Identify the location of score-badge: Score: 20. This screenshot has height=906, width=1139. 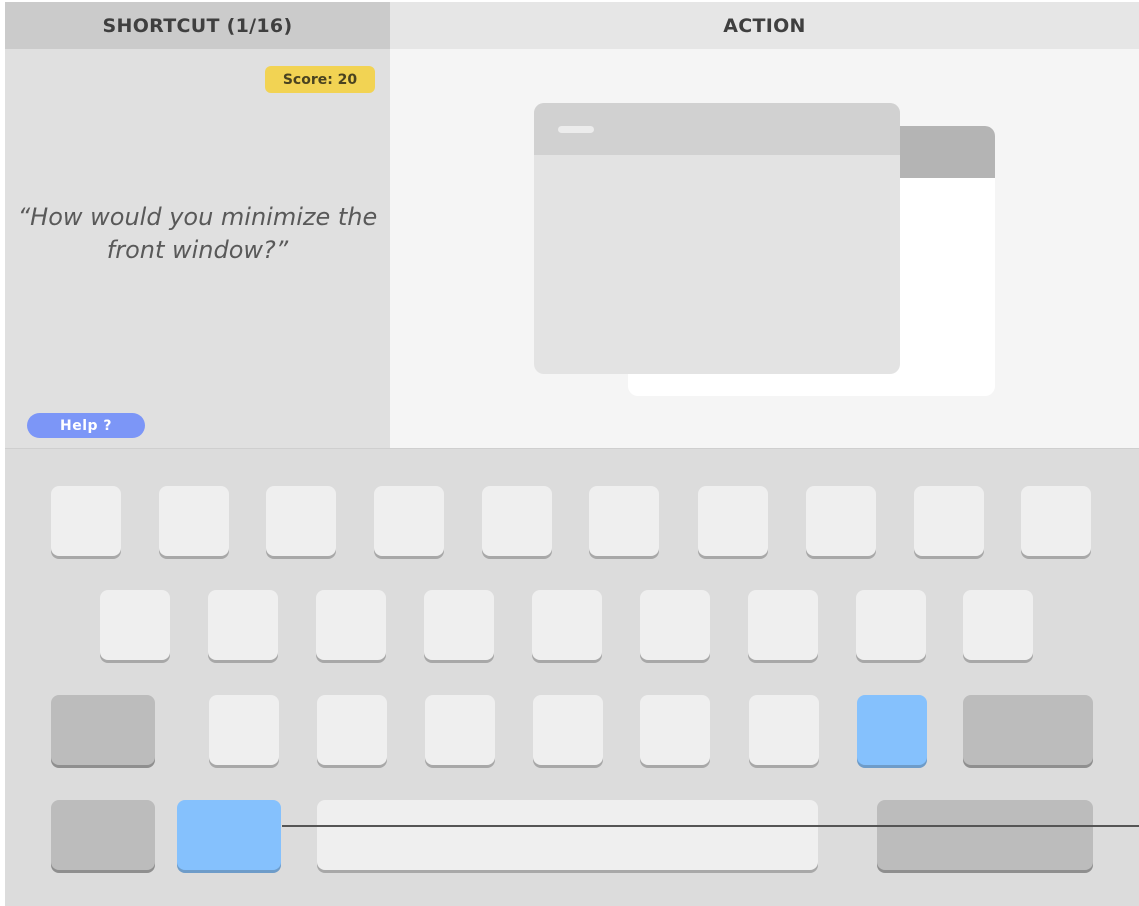
(320, 79).